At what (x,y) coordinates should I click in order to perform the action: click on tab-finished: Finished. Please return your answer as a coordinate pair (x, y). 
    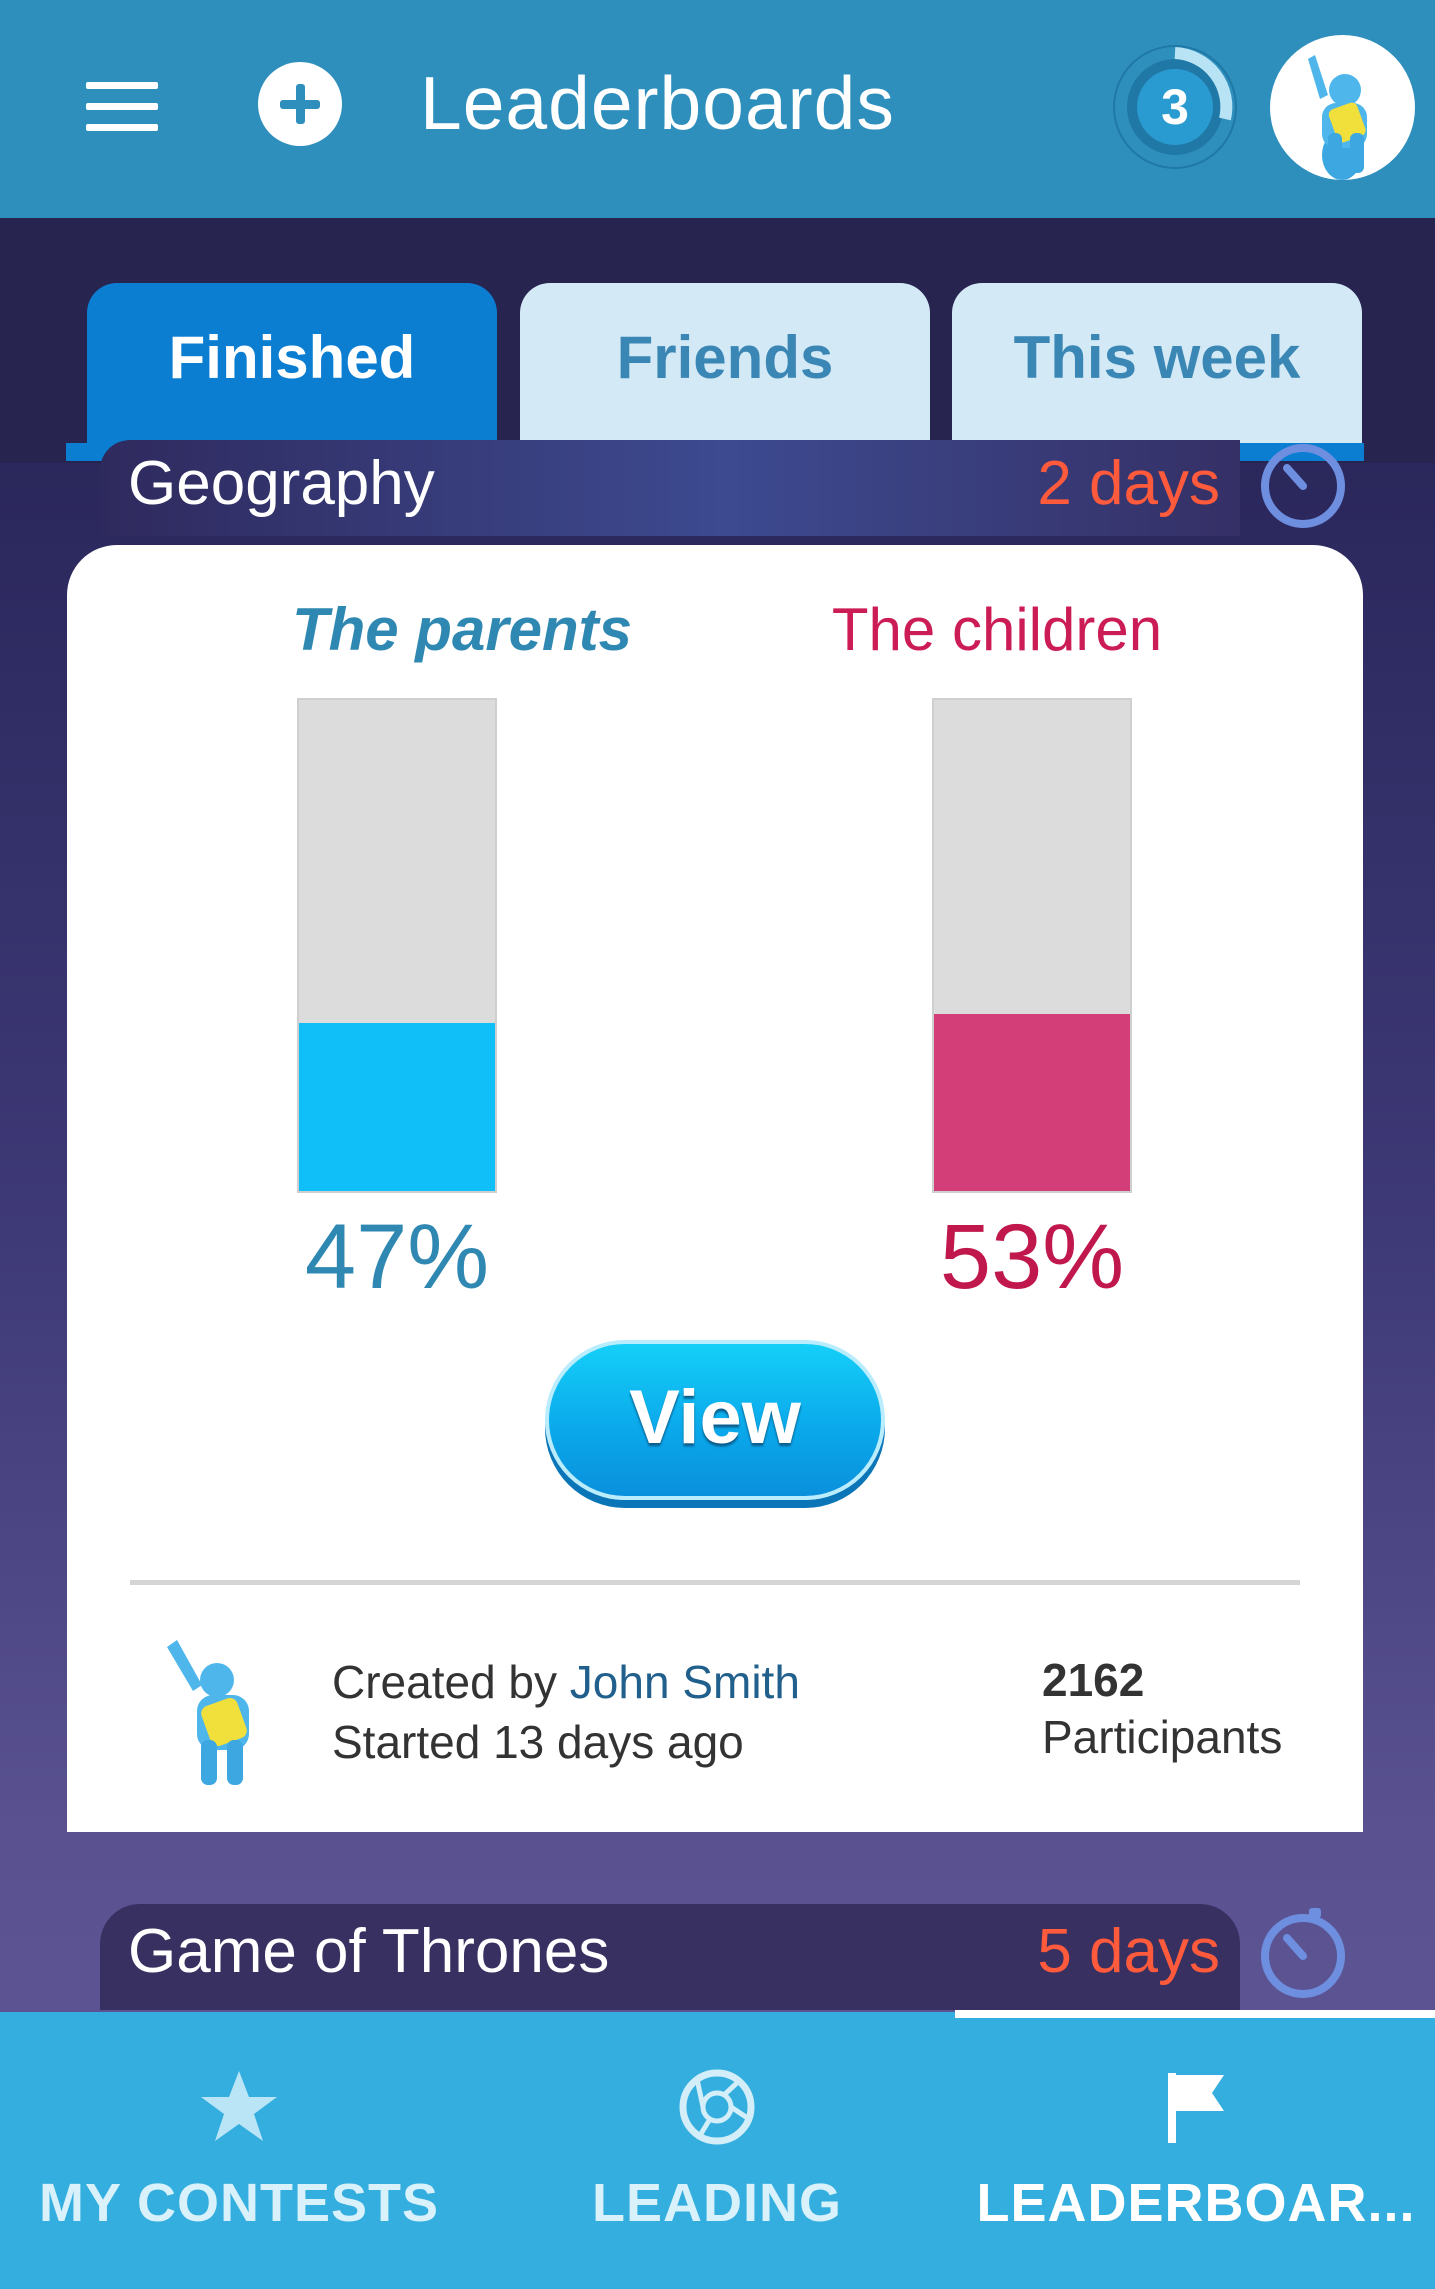
    Looking at the image, I should click on (292, 363).